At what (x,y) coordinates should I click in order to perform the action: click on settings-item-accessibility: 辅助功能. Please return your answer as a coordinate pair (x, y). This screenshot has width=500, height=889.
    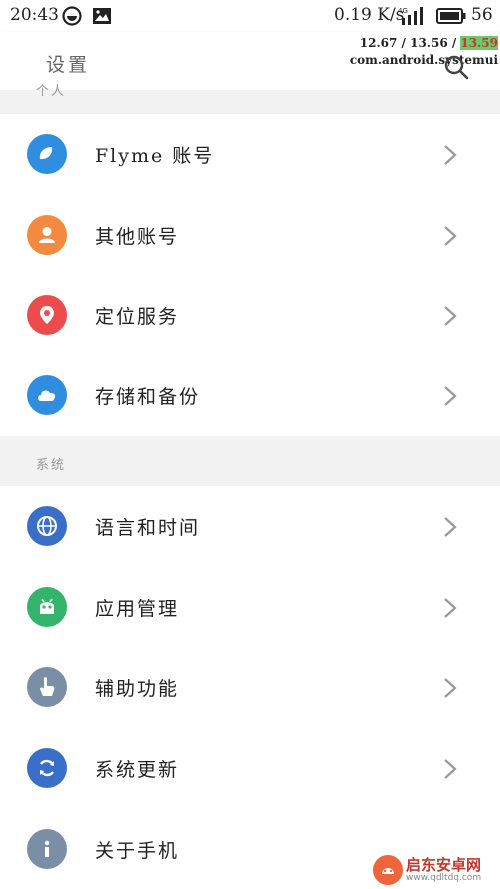
    Looking at the image, I should click on (250, 687).